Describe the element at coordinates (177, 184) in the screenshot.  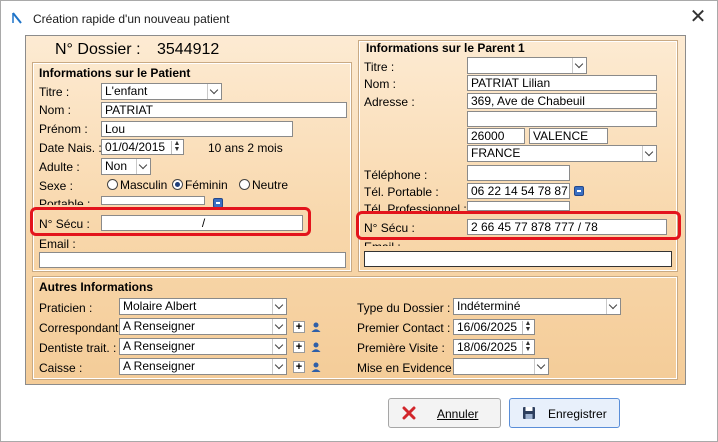
I see `sexe-feminin-radio` at that location.